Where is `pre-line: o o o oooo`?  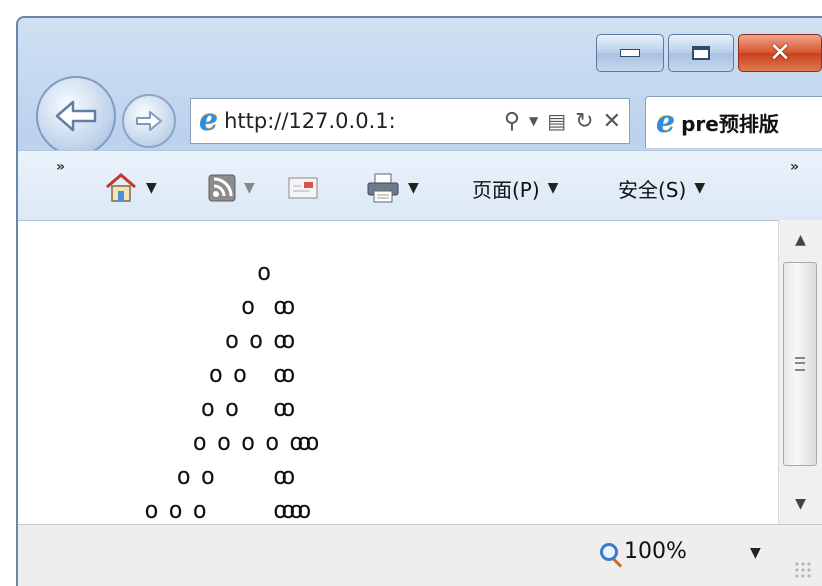 pre-line: o o o oooo is located at coordinates (207, 510).